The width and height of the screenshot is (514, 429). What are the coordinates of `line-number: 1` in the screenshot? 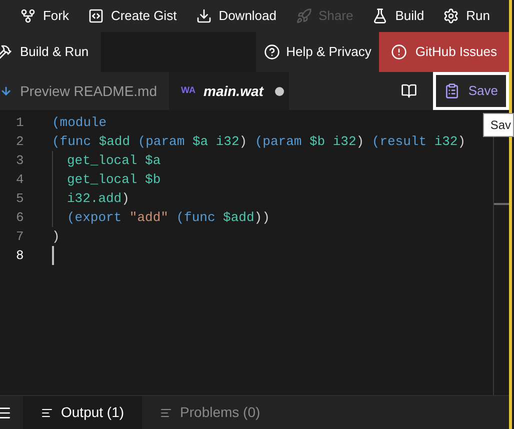 It's located at (20, 123).